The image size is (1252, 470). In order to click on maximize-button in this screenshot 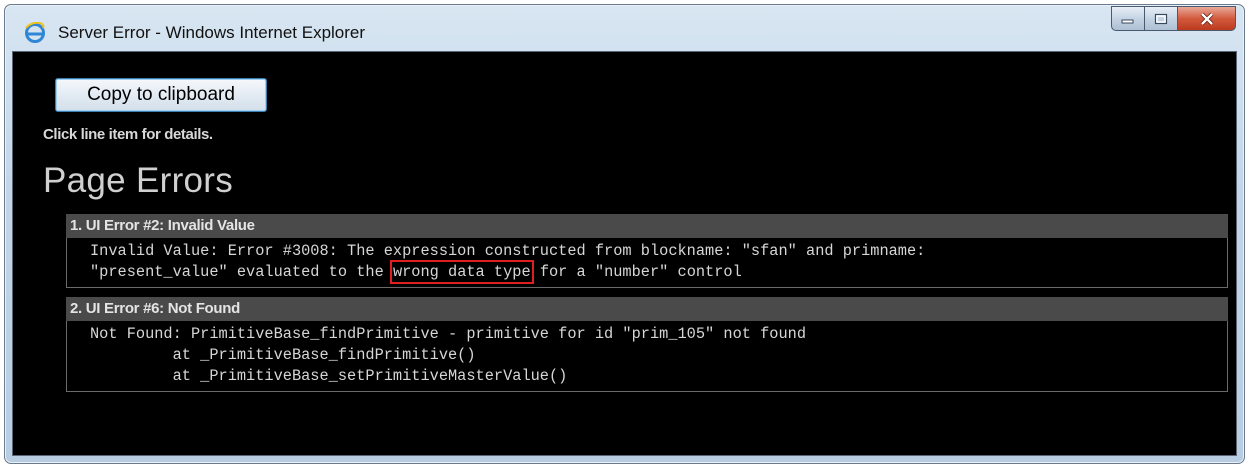, I will do `click(1161, 18)`.